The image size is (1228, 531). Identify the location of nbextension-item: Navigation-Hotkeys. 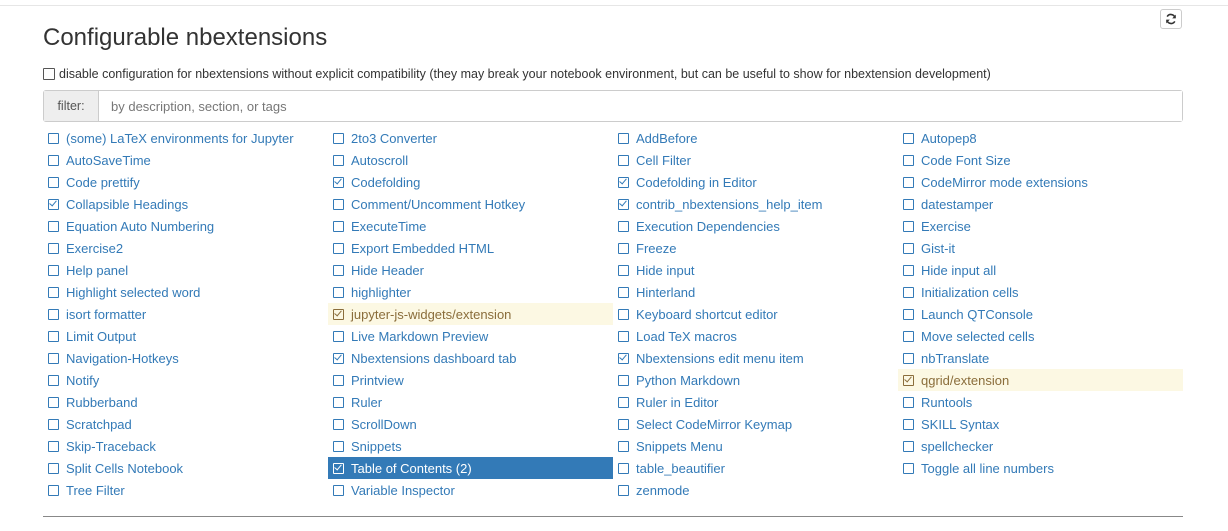
(185, 358).